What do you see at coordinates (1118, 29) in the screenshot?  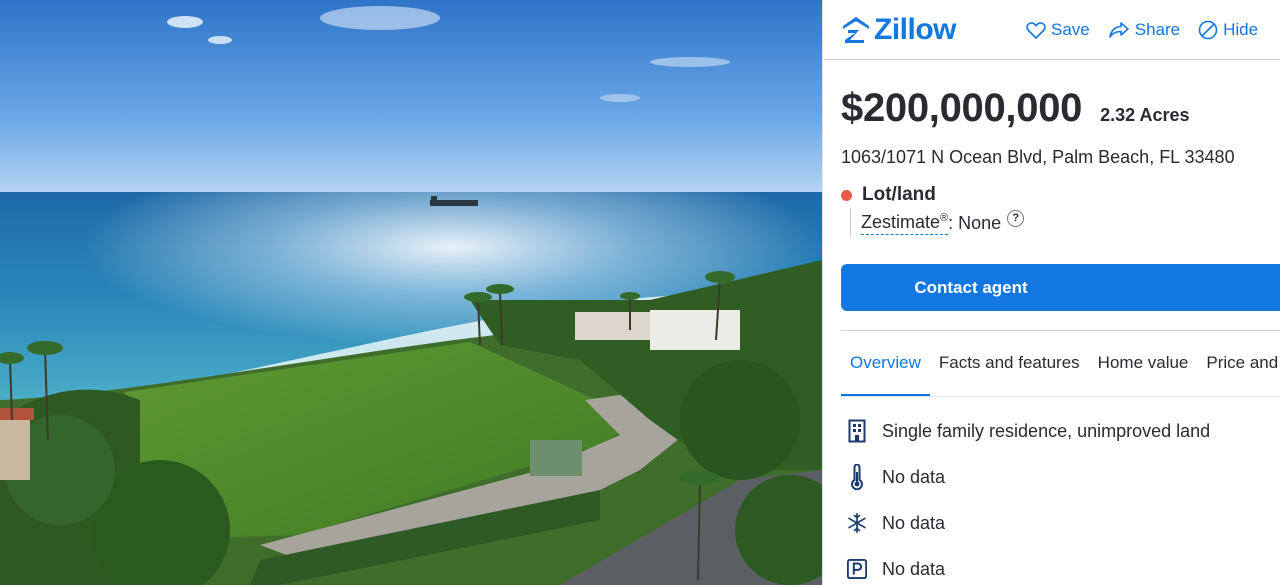 I see `share-icon` at bounding box center [1118, 29].